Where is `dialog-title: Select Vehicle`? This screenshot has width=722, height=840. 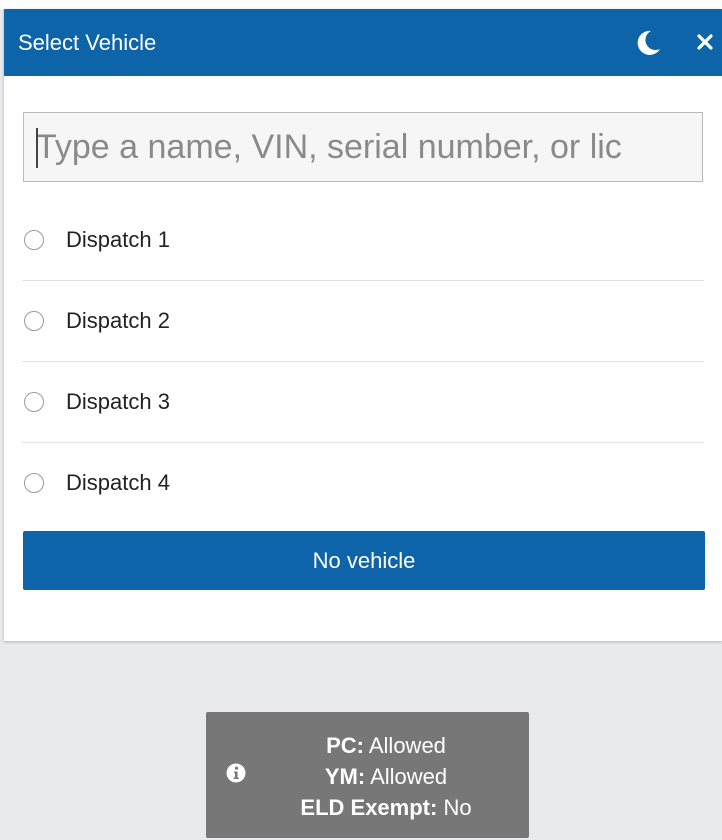
dialog-title: Select Vehicle is located at coordinates (87, 42).